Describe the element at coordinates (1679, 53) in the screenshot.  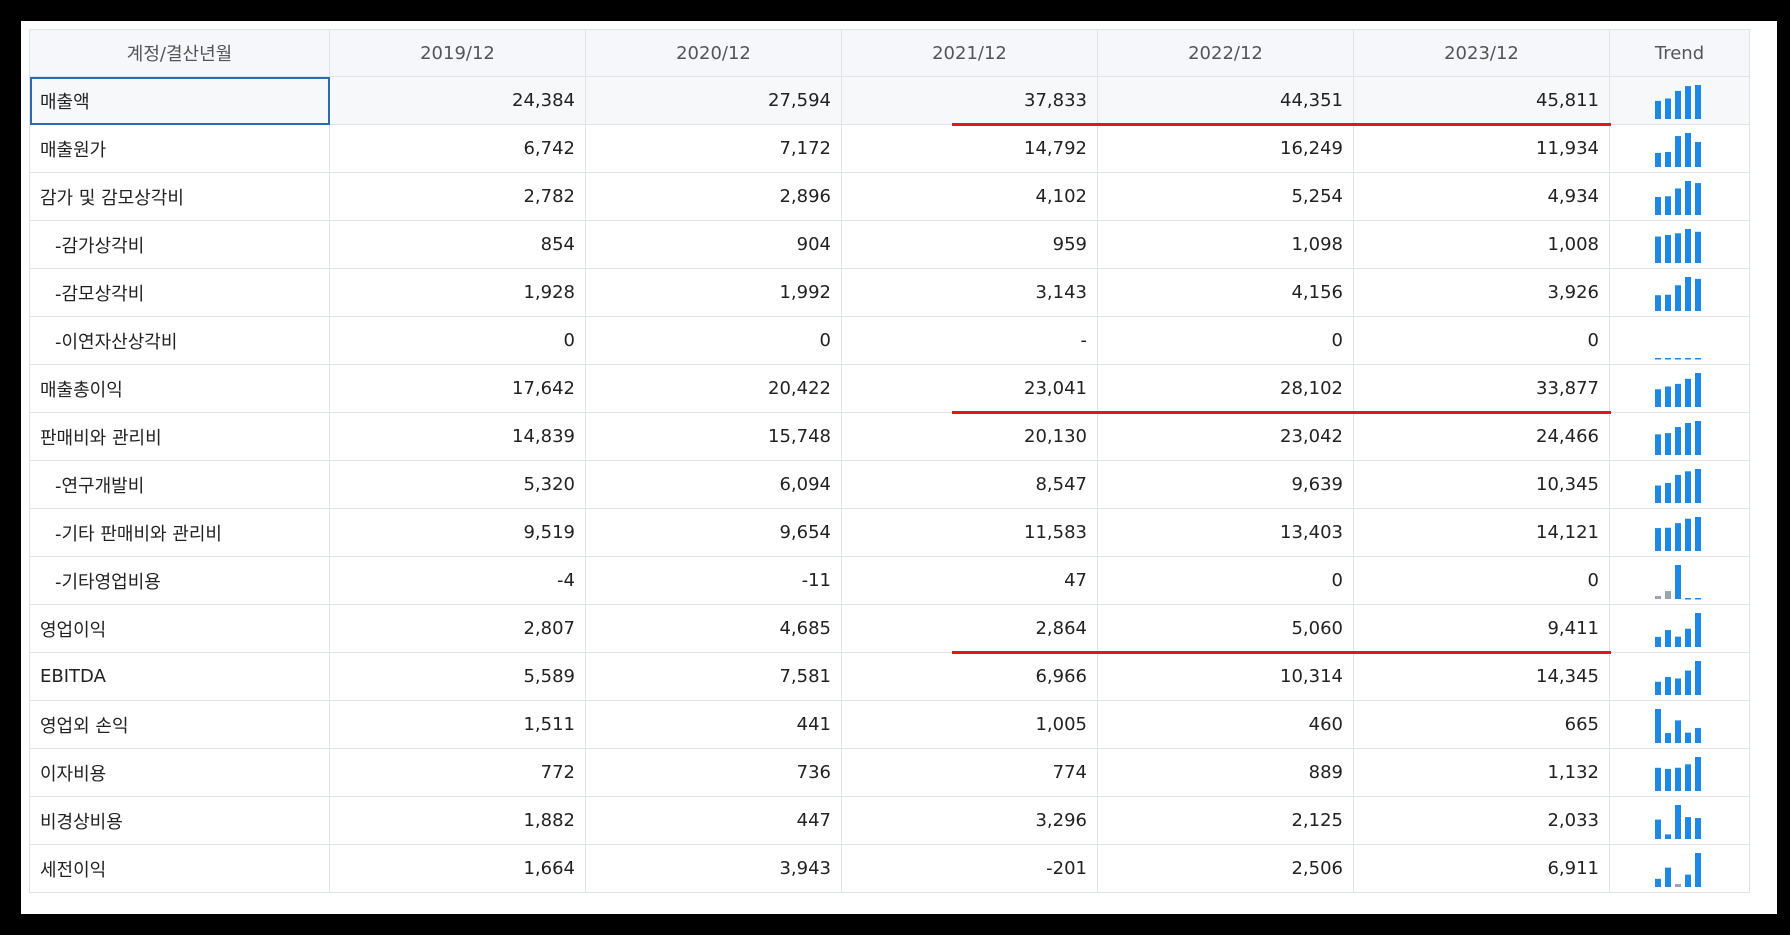
I see `column-header-trend: Trend` at that location.